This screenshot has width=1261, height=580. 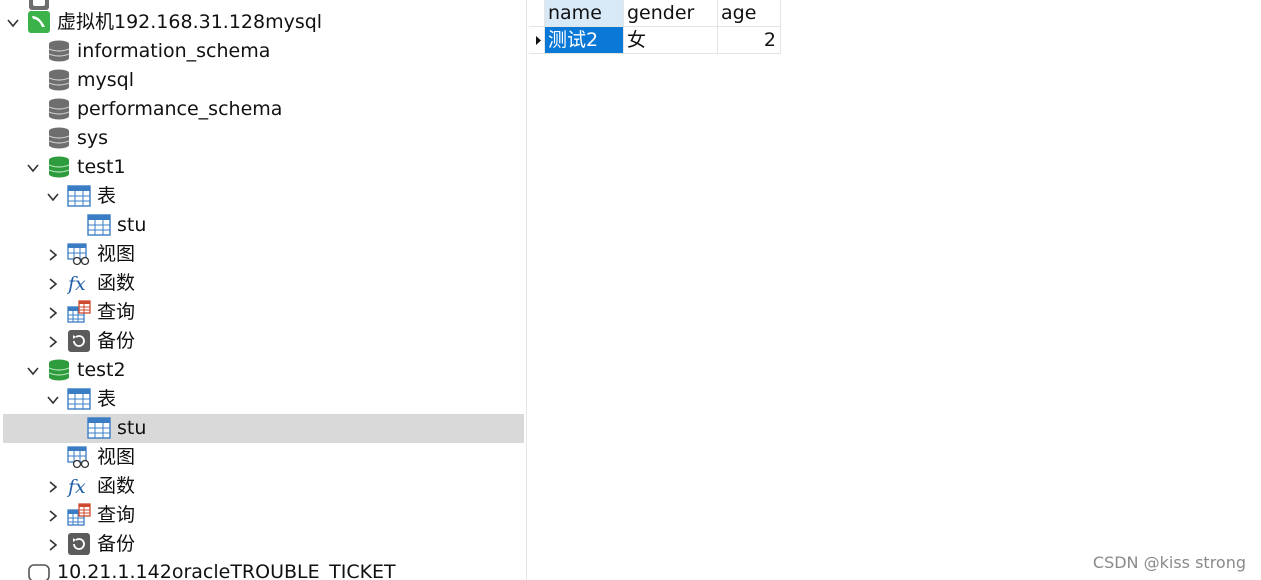 I want to click on tree-table-stu: stu, so click(x=263, y=225).